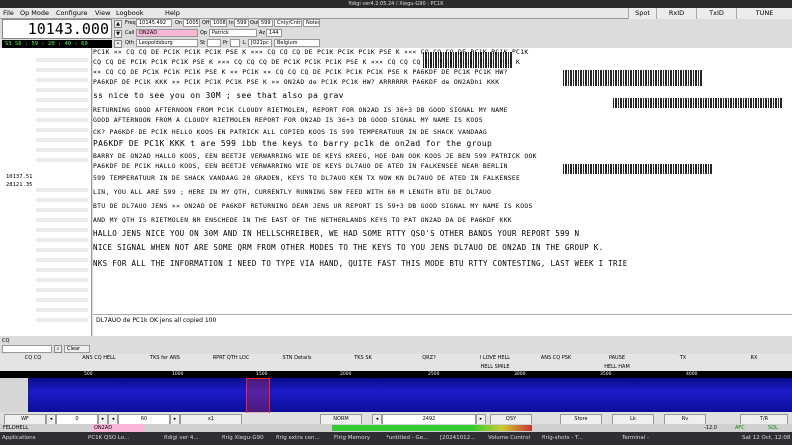  I want to click on macro-button: PAUSE, so click(617, 358).